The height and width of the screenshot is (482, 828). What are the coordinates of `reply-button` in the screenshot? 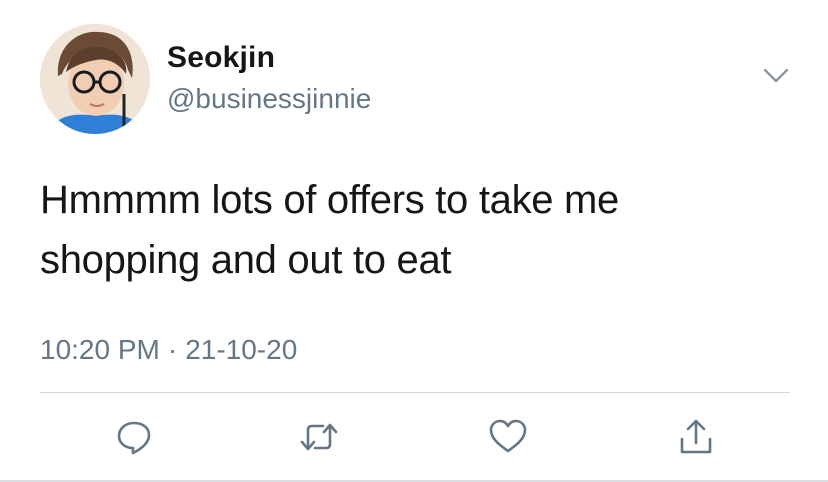 It's located at (134, 437).